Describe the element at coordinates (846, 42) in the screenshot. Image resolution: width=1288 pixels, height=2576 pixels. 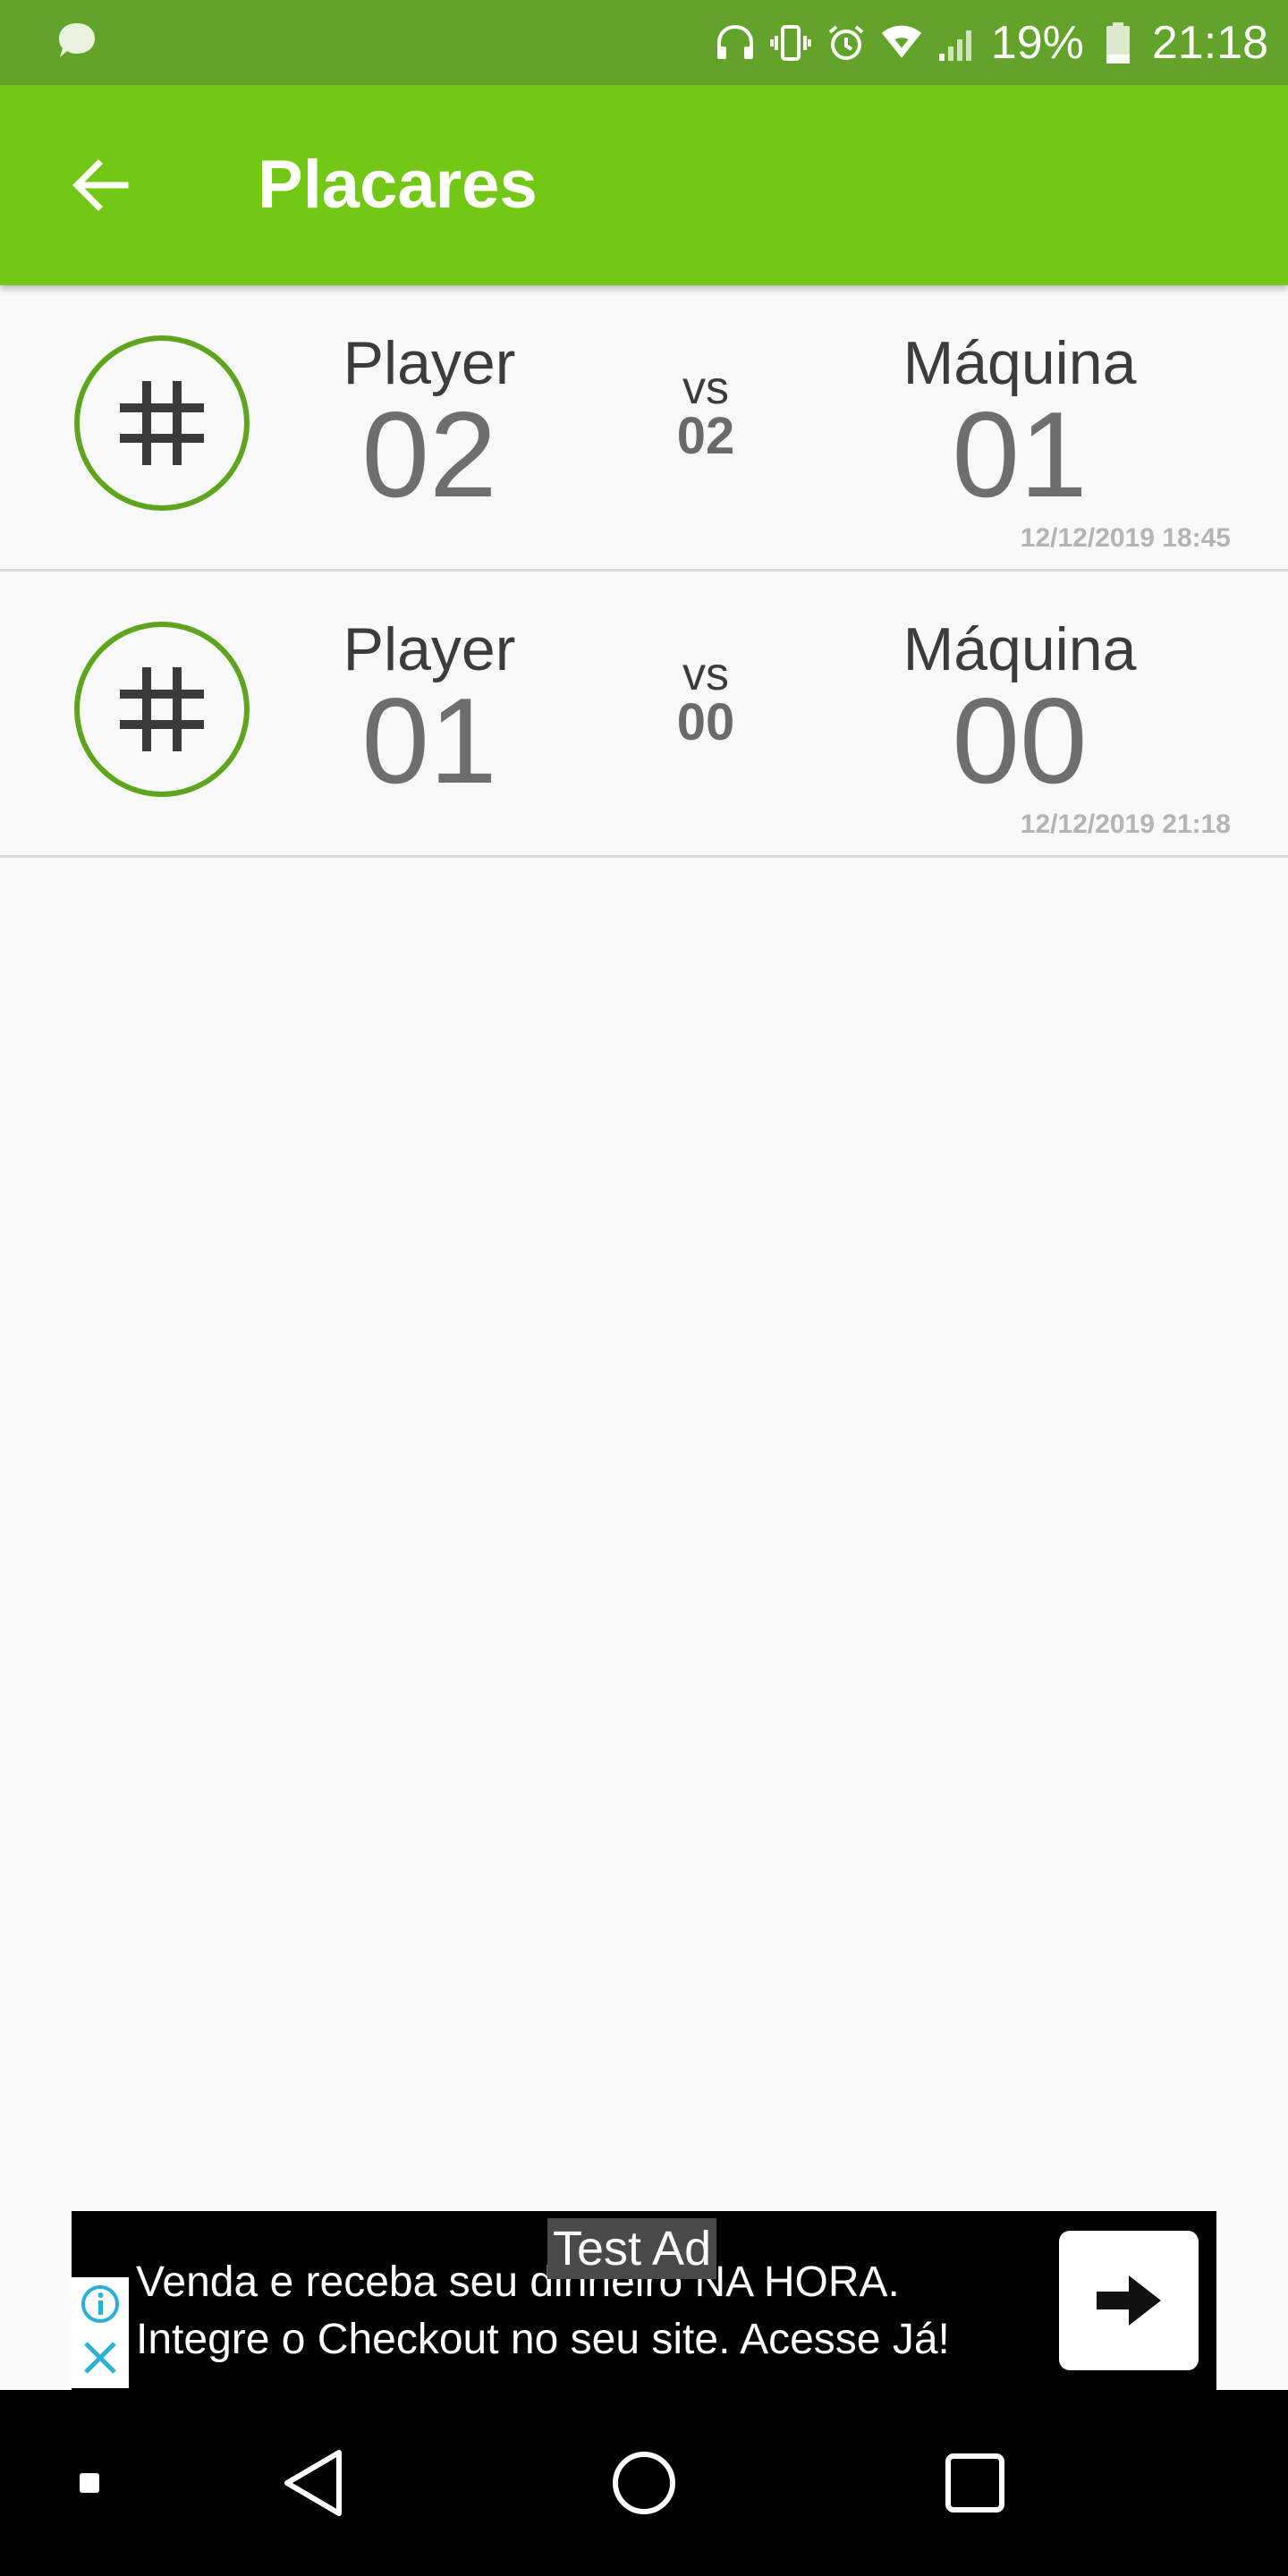
I see `alarm-icon` at that location.